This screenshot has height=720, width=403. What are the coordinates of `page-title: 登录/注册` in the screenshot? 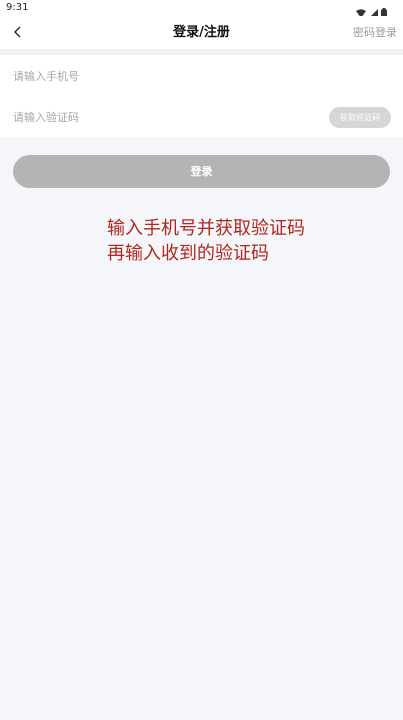 It's located at (201, 32).